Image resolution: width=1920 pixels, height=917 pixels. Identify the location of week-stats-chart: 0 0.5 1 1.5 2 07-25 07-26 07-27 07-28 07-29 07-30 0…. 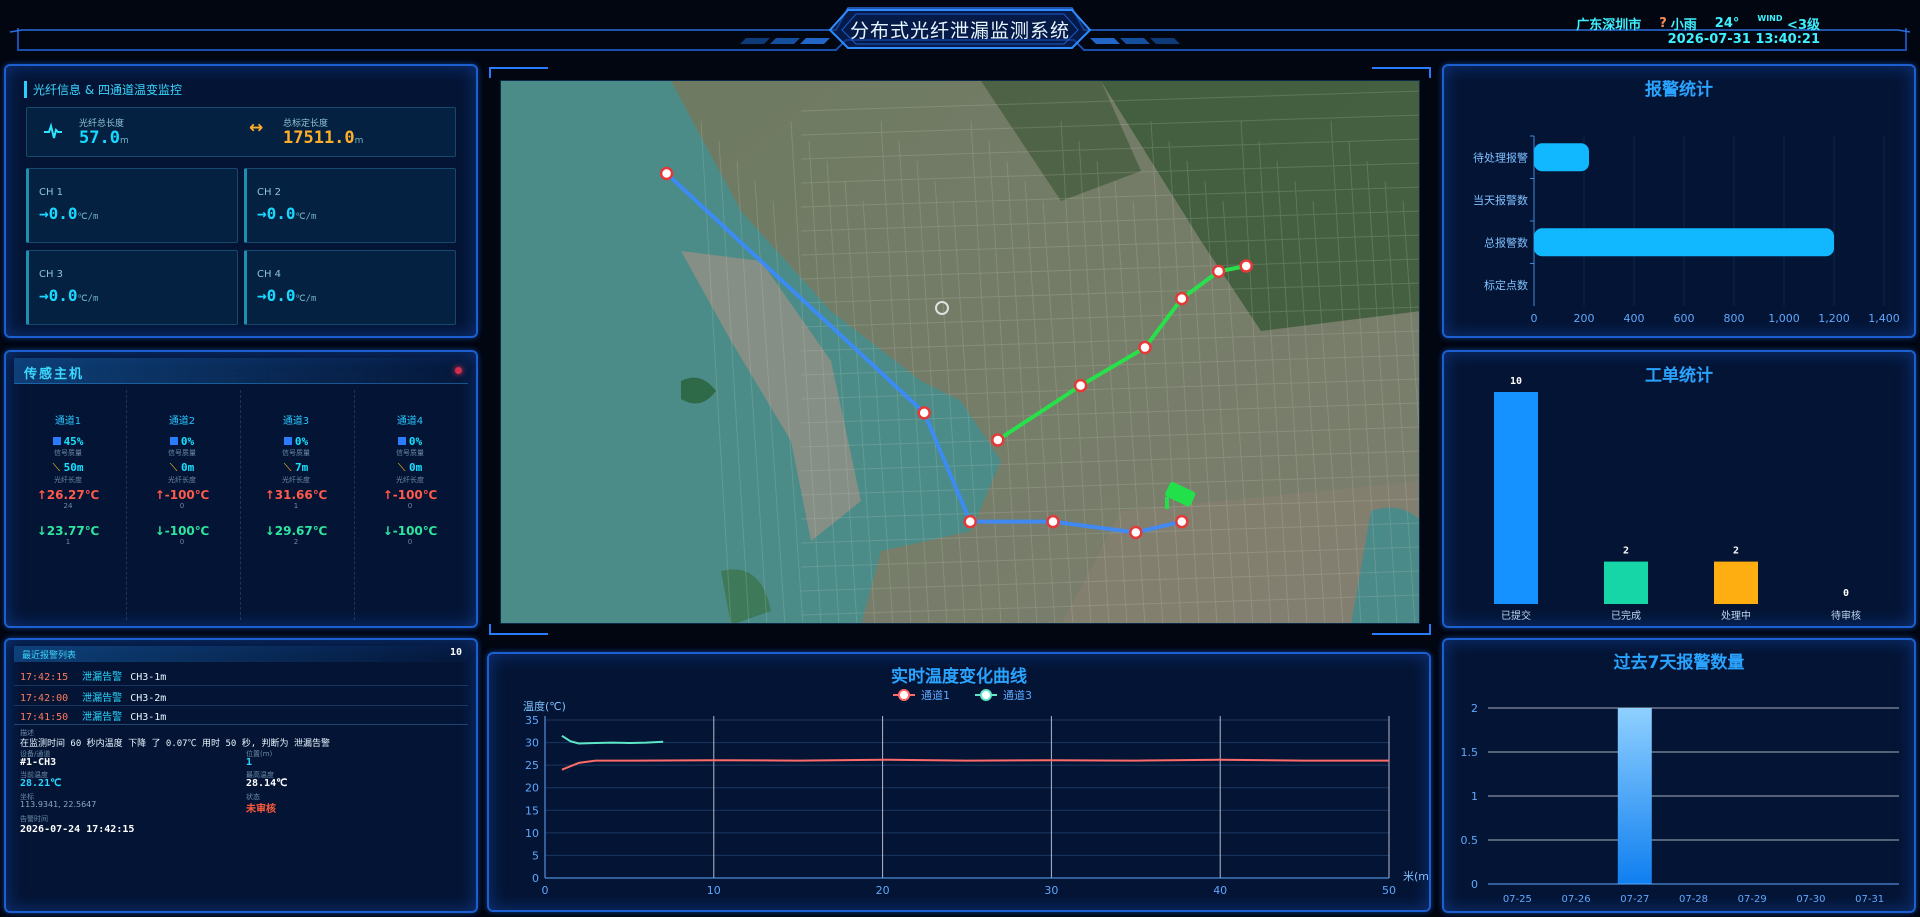
(1680, 803).